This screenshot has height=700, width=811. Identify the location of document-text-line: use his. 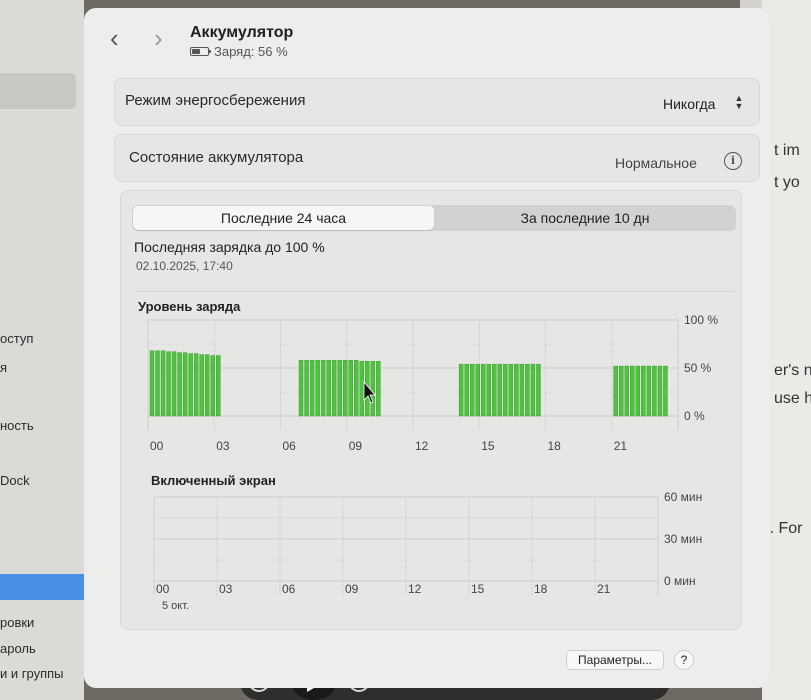
(792, 398).